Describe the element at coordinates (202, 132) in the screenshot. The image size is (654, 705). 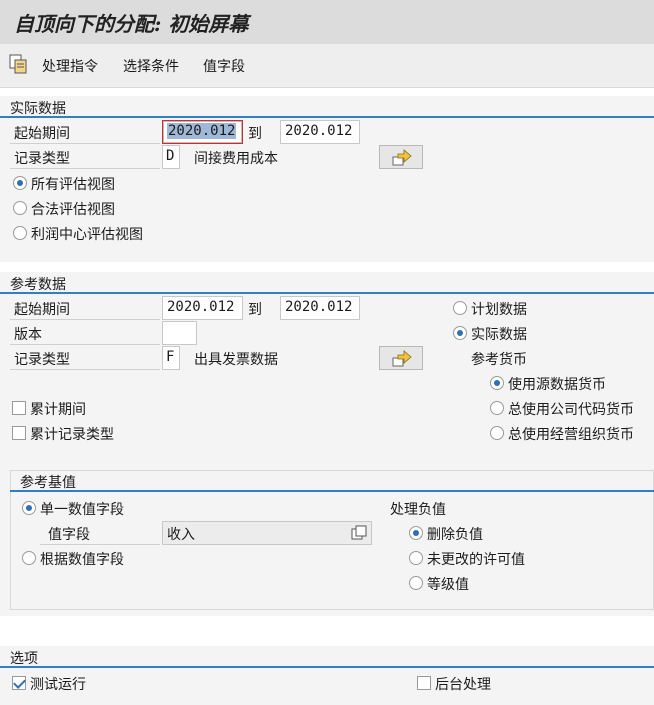
I see `actual-period-from-input: 2020.012` at that location.